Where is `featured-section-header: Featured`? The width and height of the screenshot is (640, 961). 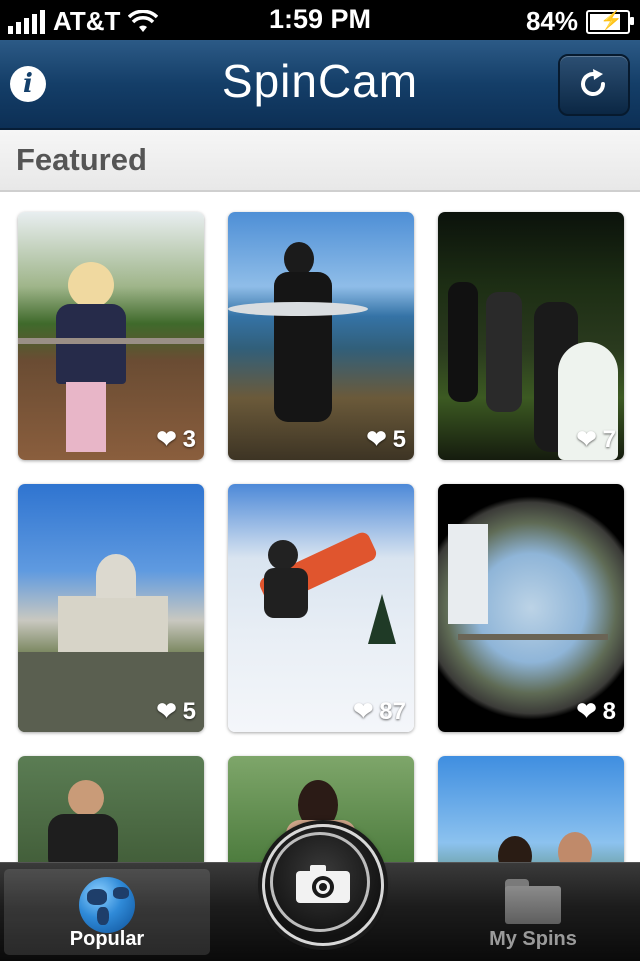
featured-section-header: Featured is located at coordinates (320, 161).